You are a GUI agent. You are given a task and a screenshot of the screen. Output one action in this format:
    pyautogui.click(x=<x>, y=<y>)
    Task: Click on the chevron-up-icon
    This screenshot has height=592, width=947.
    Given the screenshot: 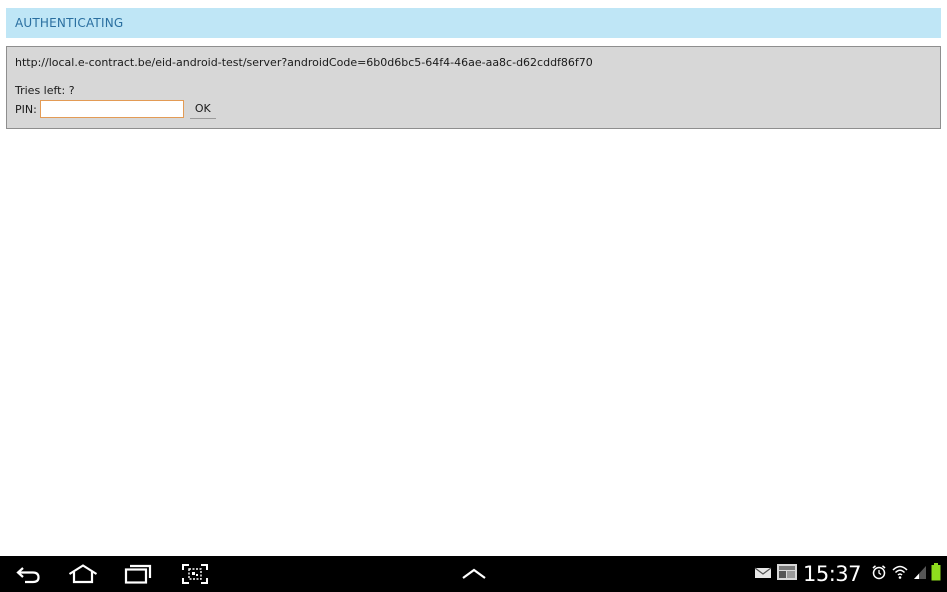 What is the action you would take?
    pyautogui.click(x=474, y=574)
    